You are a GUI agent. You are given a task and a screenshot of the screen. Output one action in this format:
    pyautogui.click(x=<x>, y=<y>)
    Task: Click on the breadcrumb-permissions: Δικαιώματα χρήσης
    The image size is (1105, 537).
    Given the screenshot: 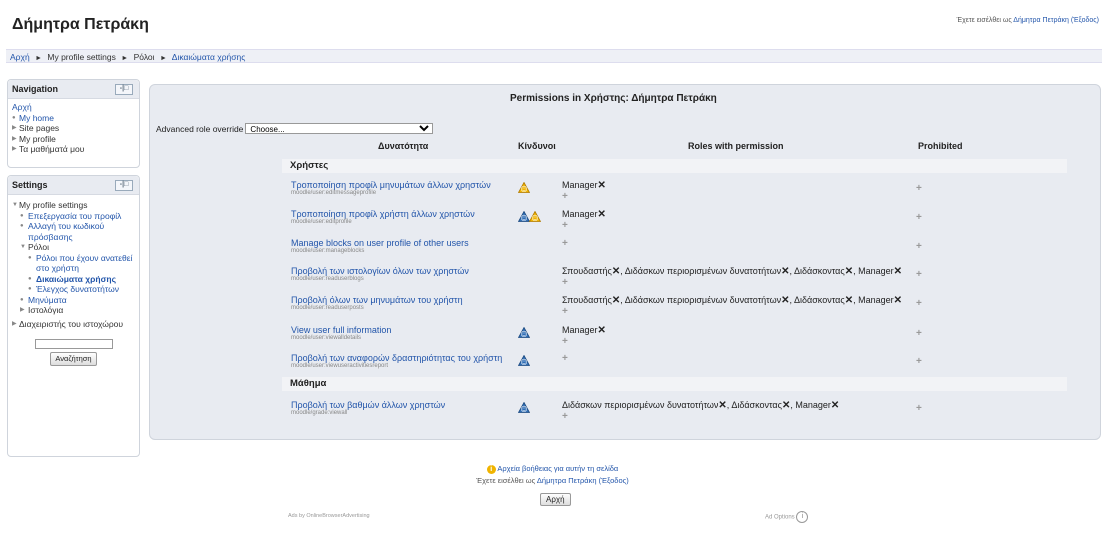 What is the action you would take?
    pyautogui.click(x=209, y=57)
    